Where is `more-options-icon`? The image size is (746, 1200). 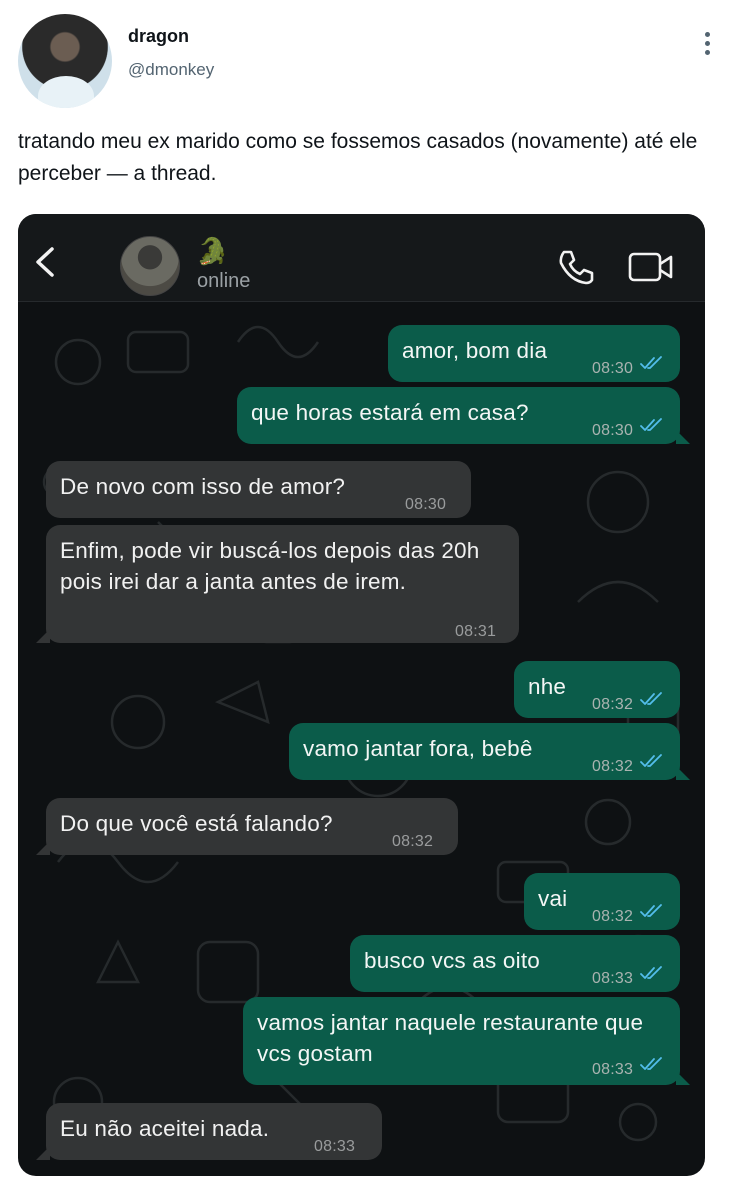
more-options-icon is located at coordinates (707, 45).